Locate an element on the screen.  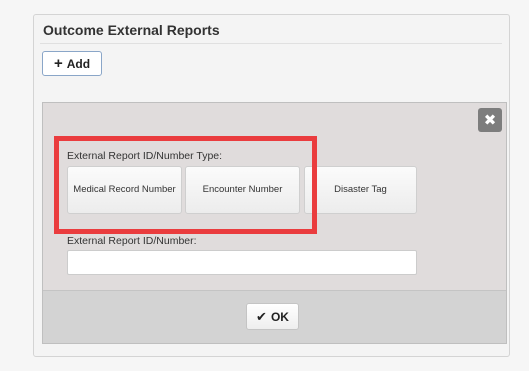
checkmark-icon: ✔ is located at coordinates (261, 316).